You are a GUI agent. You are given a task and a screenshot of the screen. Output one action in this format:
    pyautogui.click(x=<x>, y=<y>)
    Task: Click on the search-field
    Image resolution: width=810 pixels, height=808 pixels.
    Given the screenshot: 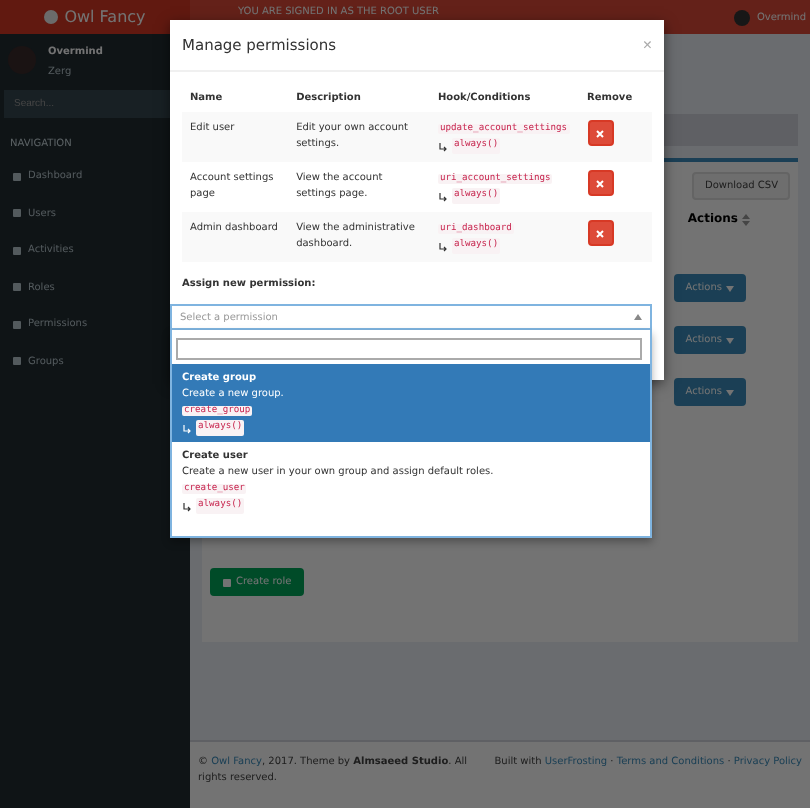 What is the action you would take?
    pyautogui.click(x=409, y=349)
    